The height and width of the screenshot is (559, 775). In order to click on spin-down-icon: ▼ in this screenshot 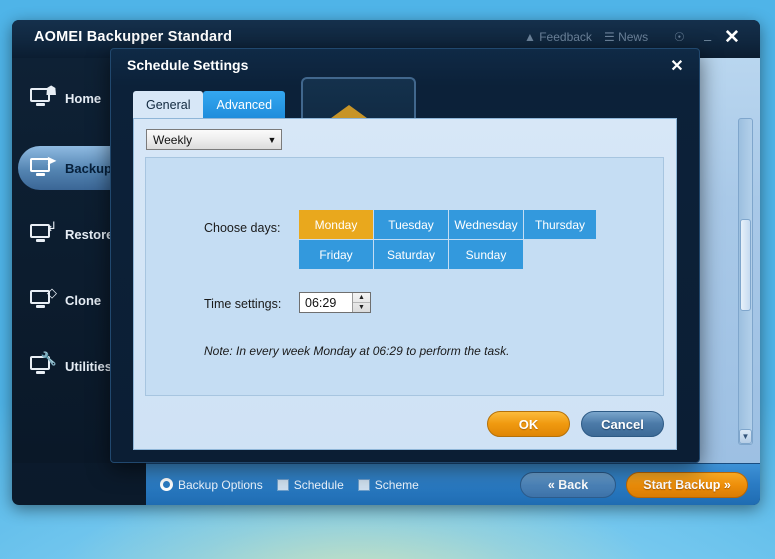, I will do `click(361, 308)`.